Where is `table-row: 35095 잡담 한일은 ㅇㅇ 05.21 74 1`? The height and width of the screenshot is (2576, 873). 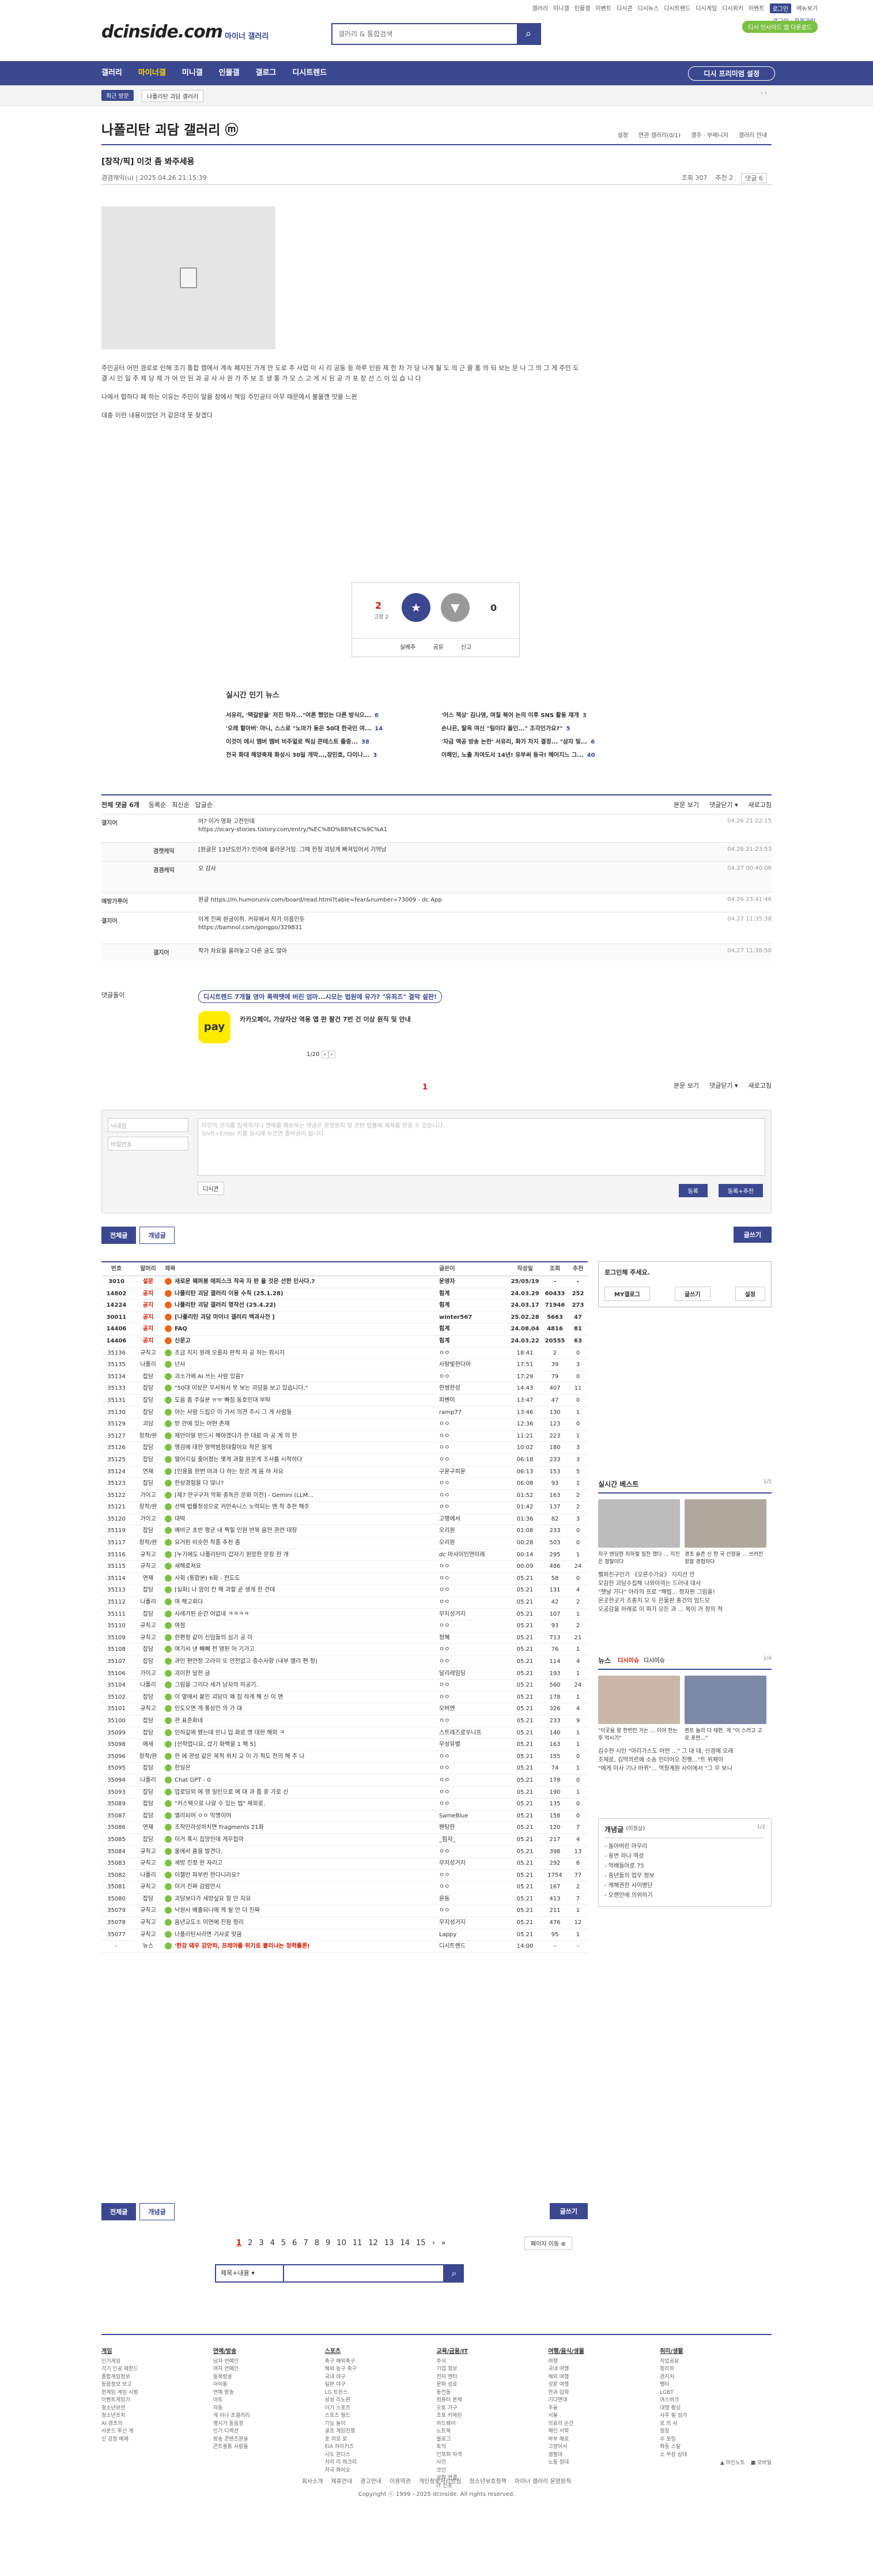 table-row: 35095 잡담 한일은 ㅇㅇ 05.21 74 1 is located at coordinates (344, 1769).